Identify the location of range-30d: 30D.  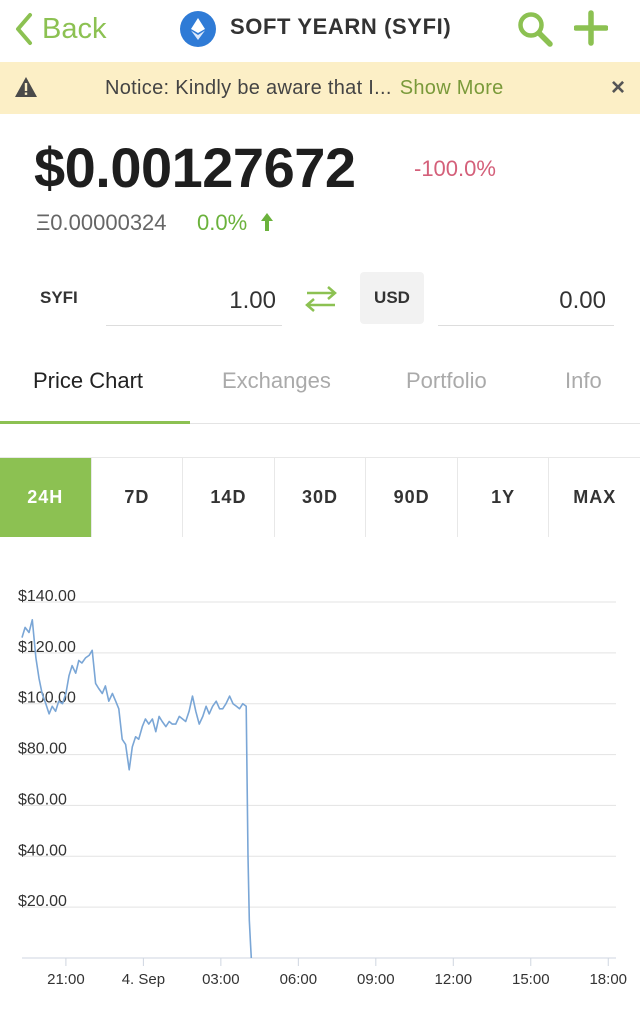
(320, 497).